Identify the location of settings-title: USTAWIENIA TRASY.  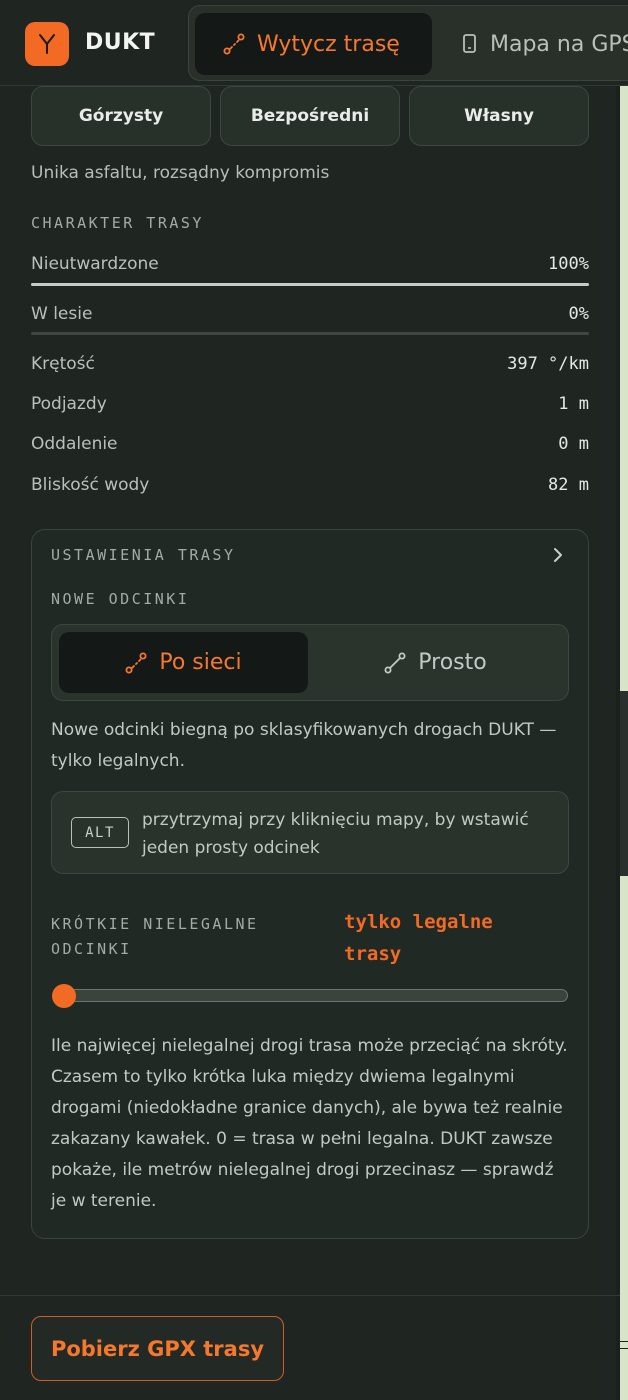
(143, 555).